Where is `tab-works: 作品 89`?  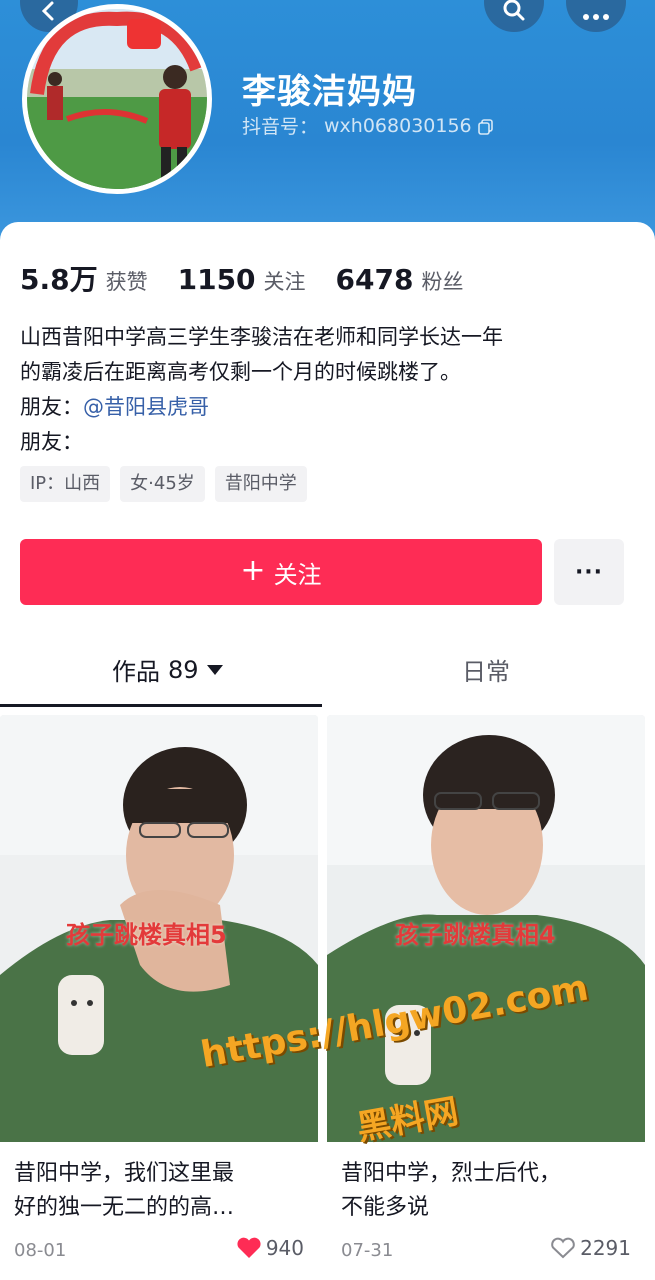 tab-works: 作品 89 is located at coordinates (167, 669).